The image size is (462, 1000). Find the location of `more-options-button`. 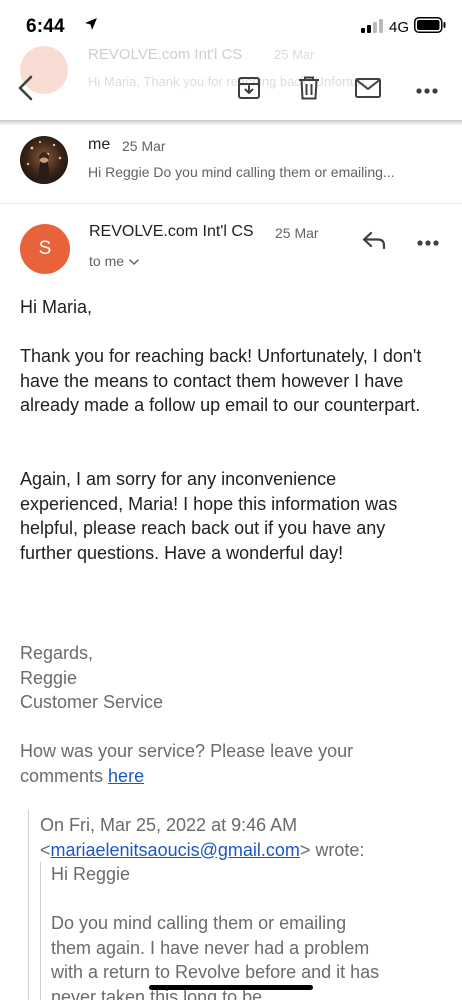

more-options-button is located at coordinates (427, 90).